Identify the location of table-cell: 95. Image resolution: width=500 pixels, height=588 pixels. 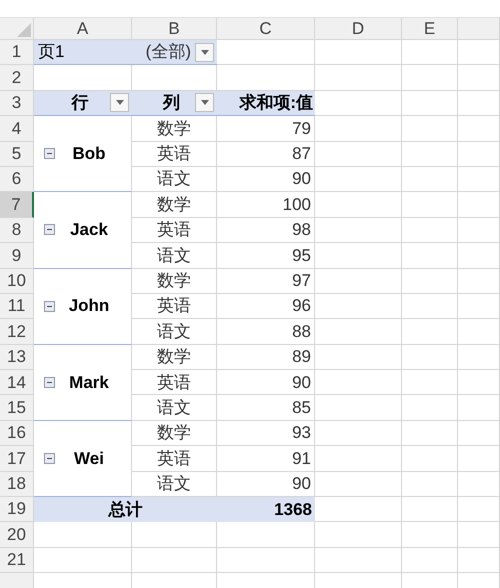
(266, 256).